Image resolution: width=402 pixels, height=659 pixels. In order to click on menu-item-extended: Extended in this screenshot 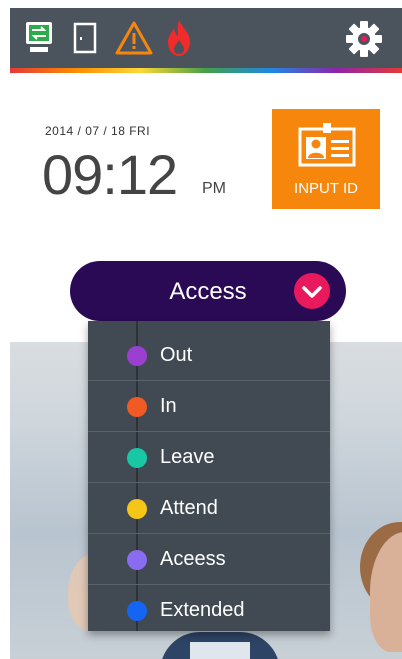, I will do `click(209, 611)`.